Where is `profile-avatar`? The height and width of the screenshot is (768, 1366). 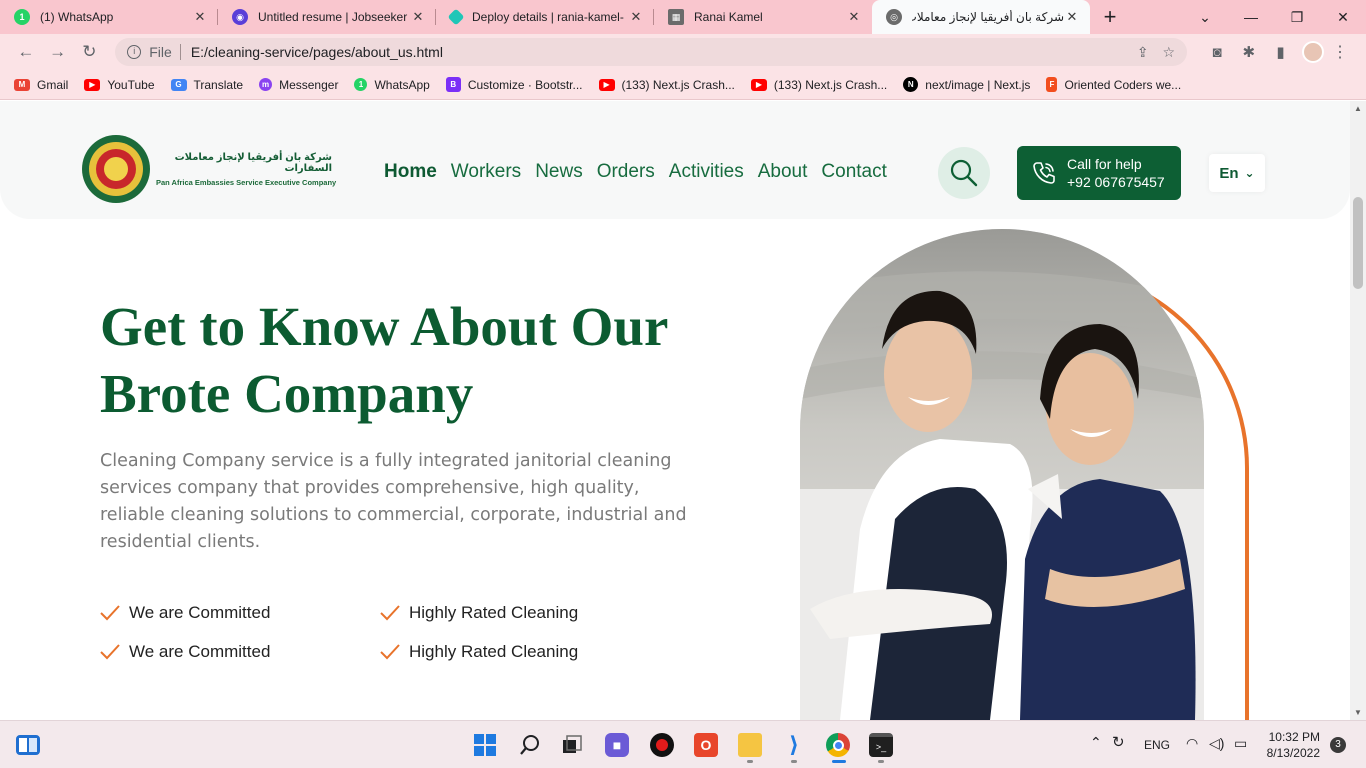 profile-avatar is located at coordinates (1313, 52).